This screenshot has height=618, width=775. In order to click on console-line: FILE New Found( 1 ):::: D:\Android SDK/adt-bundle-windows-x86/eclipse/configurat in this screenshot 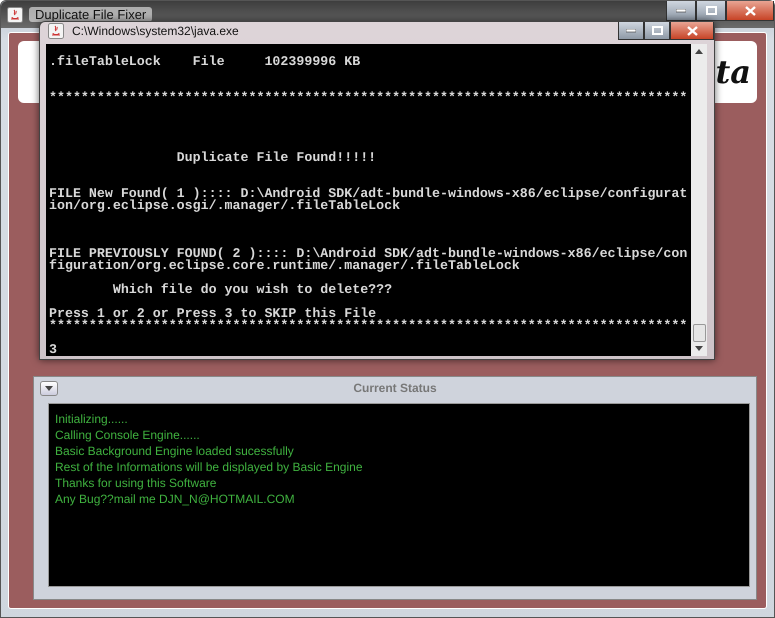, I will do `click(368, 194)`.